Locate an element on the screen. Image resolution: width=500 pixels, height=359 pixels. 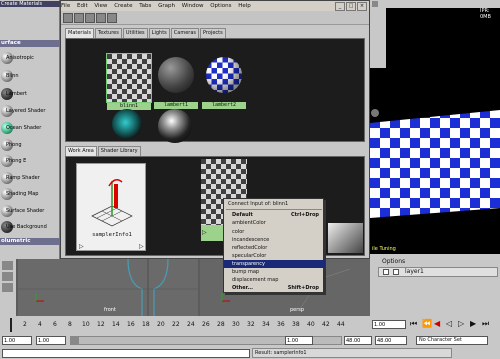
category-volumetric: olumetric is located at coordinates (30, 241).